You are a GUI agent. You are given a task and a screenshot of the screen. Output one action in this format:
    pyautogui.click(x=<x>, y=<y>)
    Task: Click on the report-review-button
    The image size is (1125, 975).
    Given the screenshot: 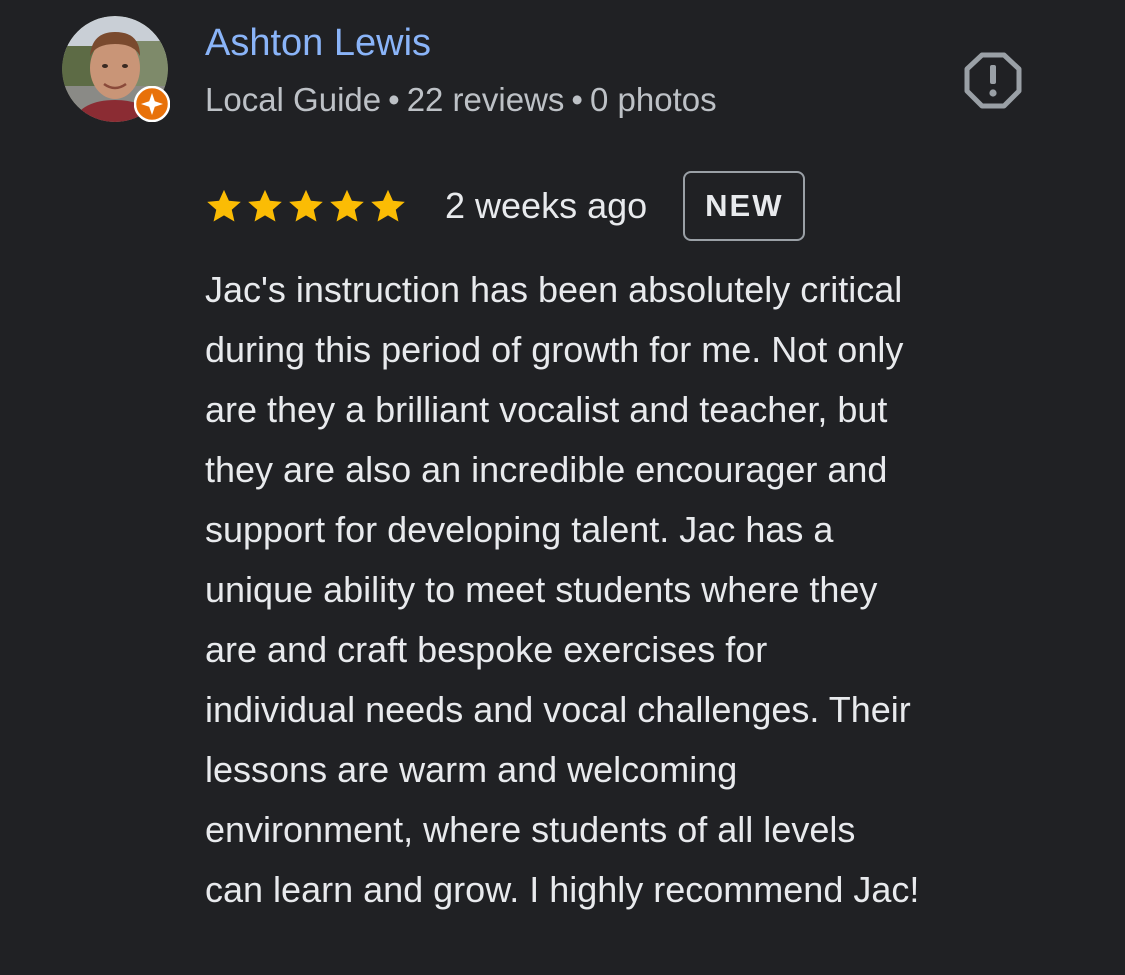 What is the action you would take?
    pyautogui.click(x=993, y=80)
    